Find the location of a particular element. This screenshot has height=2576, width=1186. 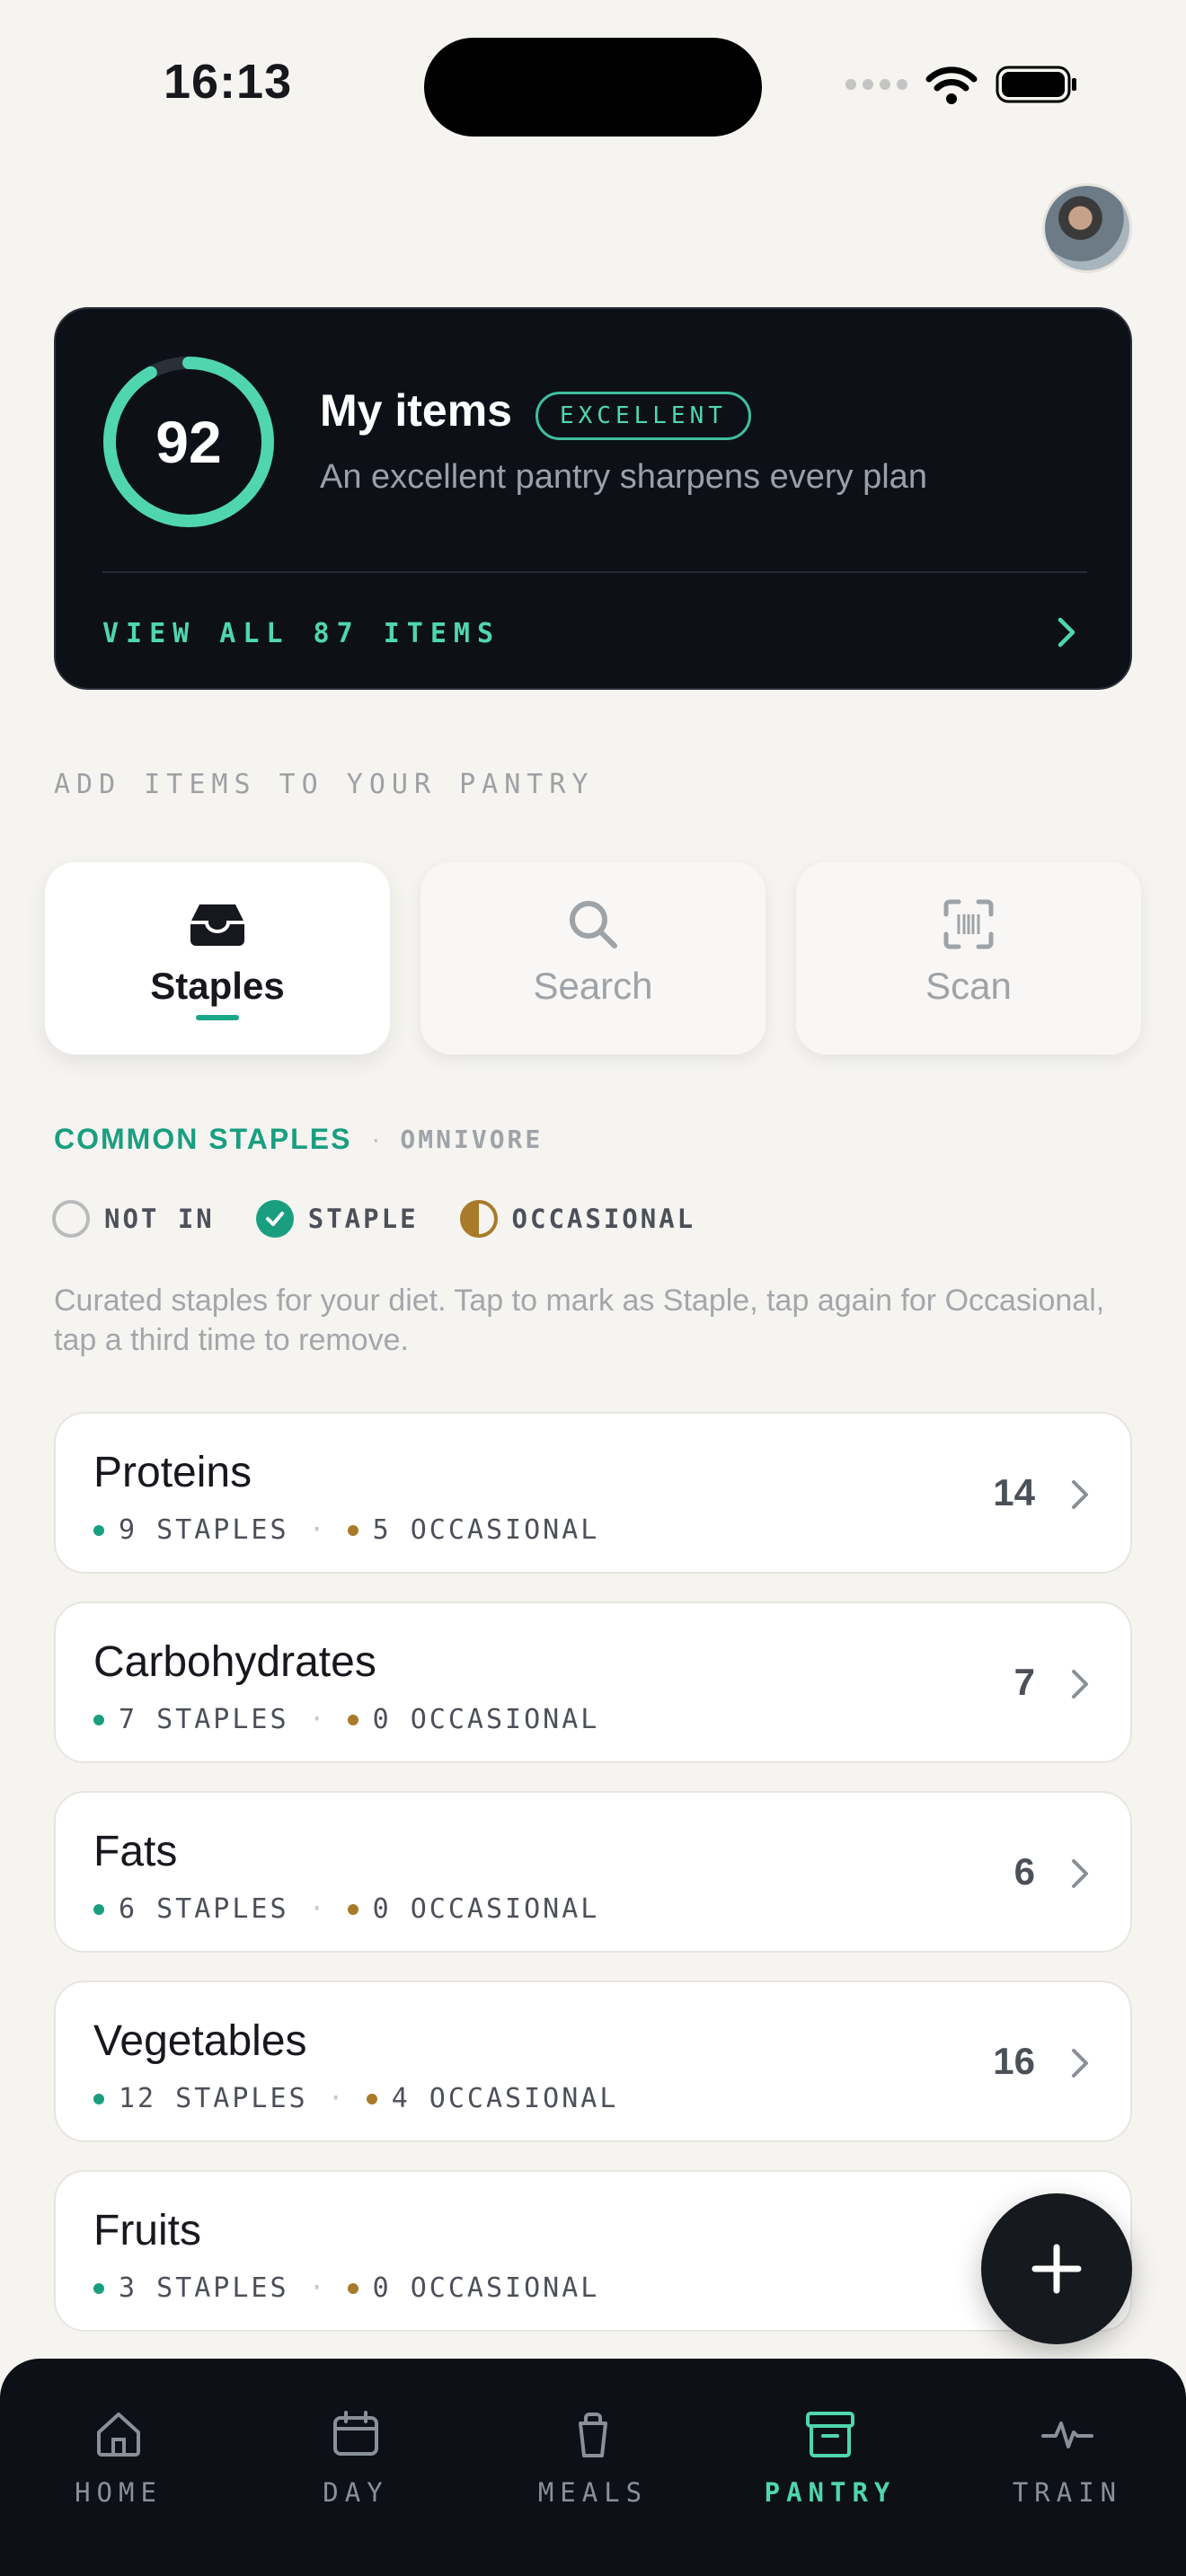

category-row-fruits: Fruits 3 STAPLES · 0 OCCASIONAL is located at coordinates (593, 2251).